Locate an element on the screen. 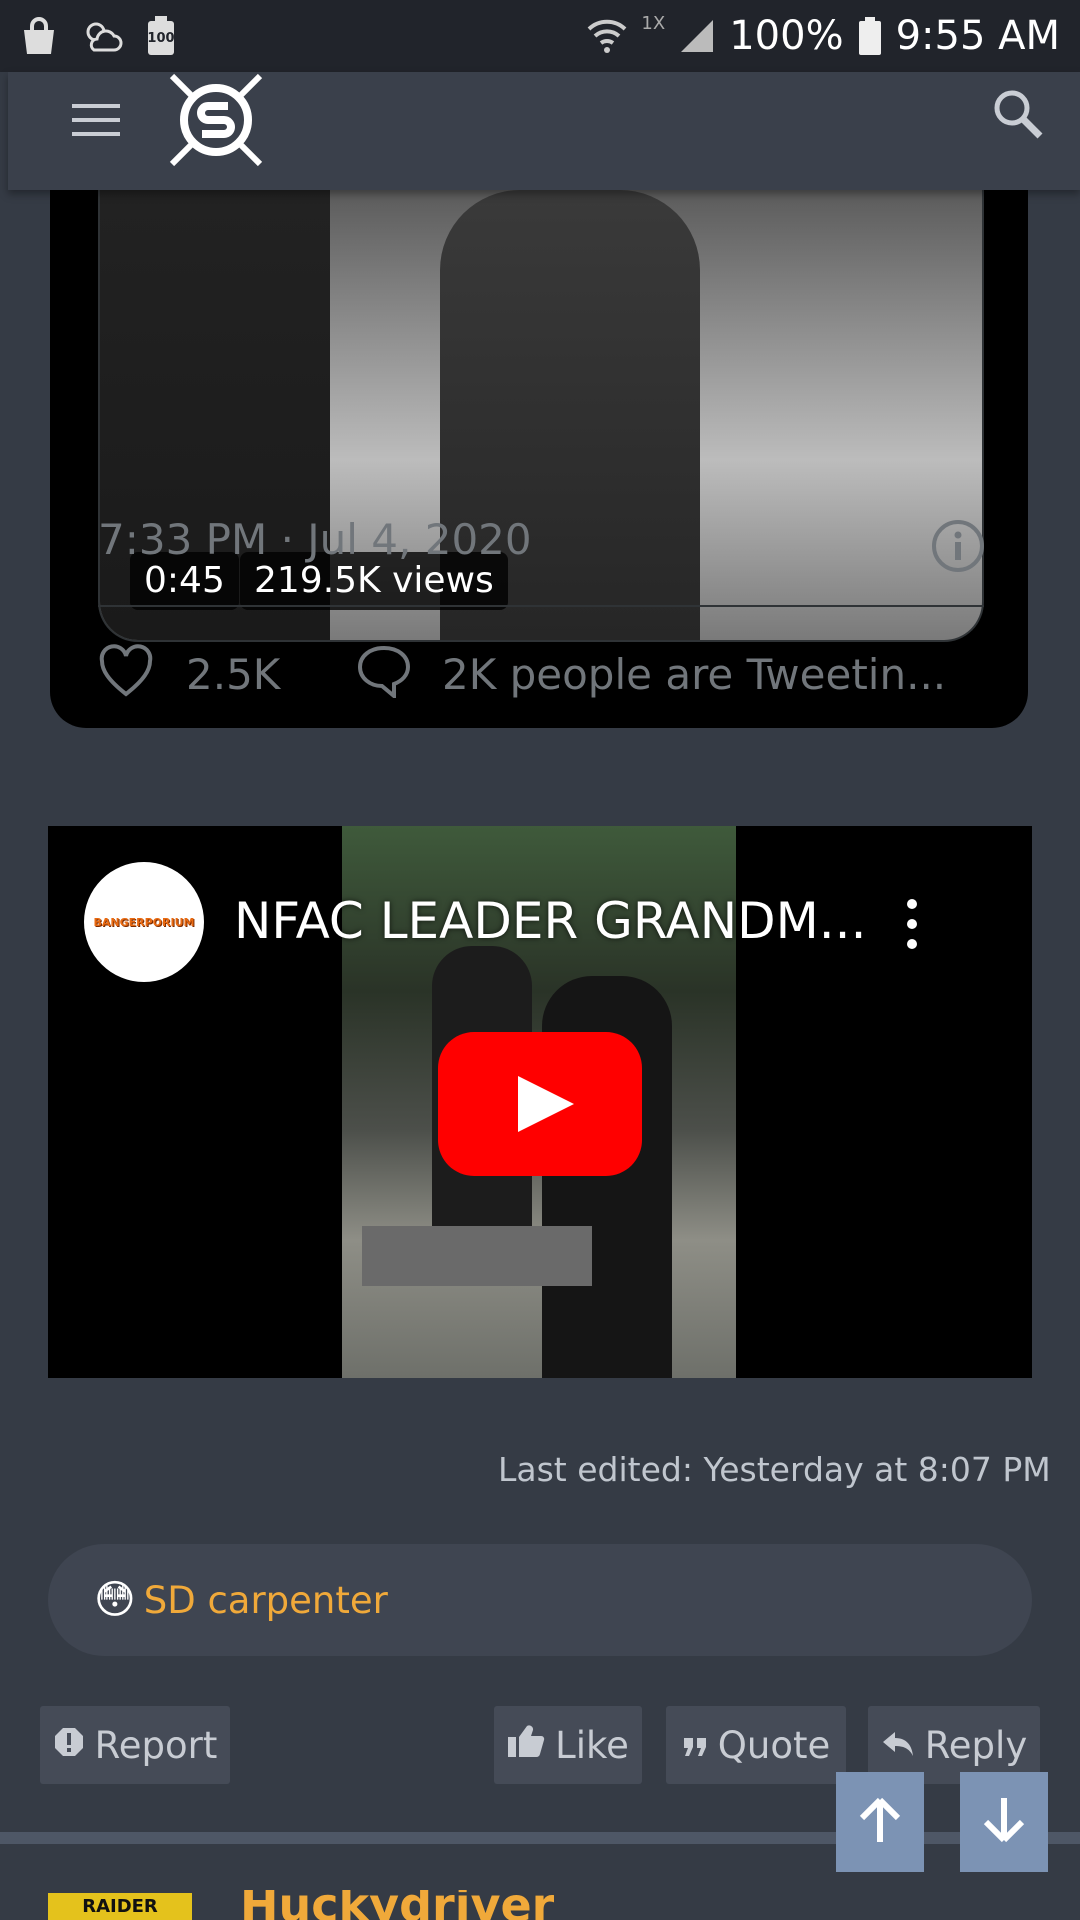 This screenshot has height=1920, width=1080. reply-label: Reply is located at coordinates (976, 1745).